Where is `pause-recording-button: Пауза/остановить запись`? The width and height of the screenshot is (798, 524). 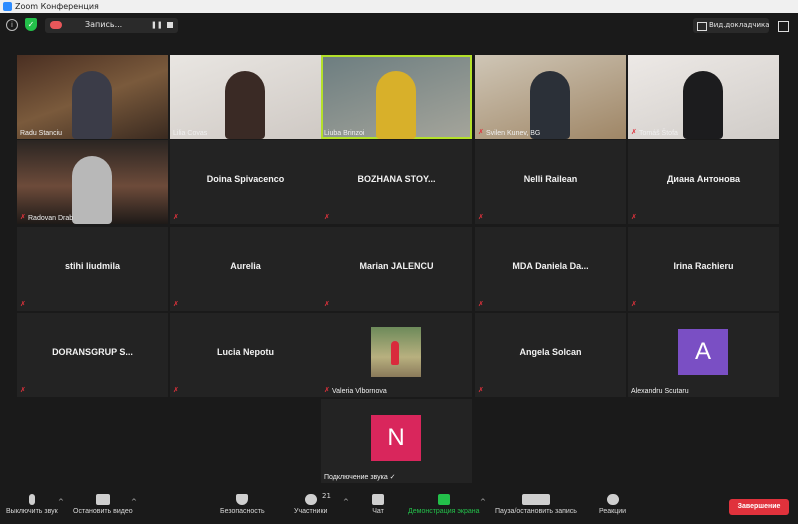
pause-recording-button: Пауза/остановить запись is located at coordinates (536, 504).